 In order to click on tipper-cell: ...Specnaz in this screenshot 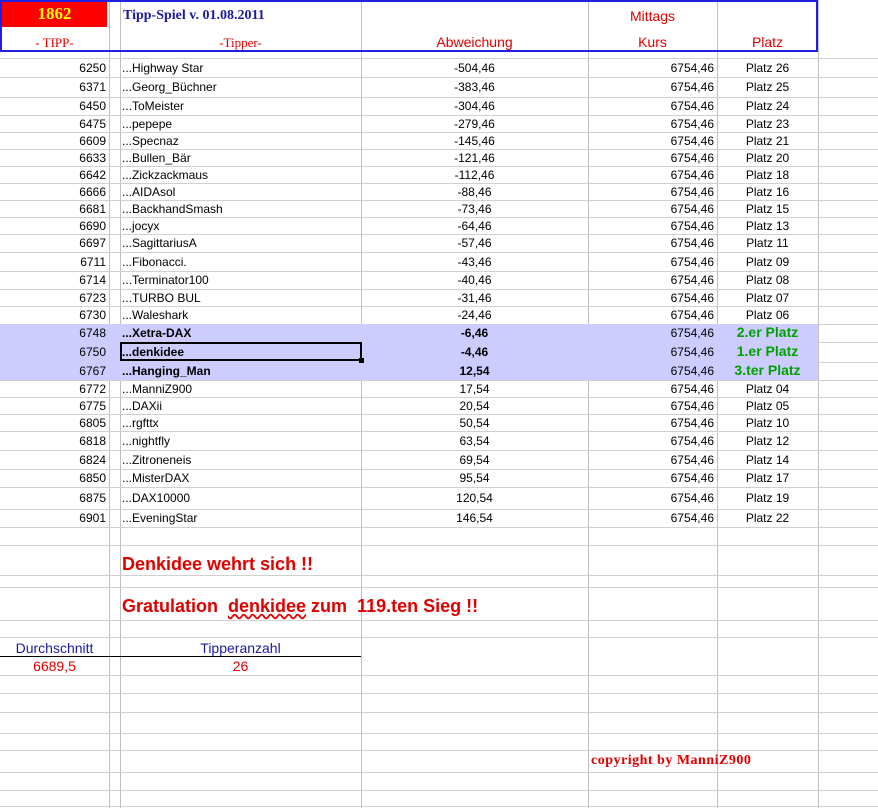, I will do `click(241, 141)`.